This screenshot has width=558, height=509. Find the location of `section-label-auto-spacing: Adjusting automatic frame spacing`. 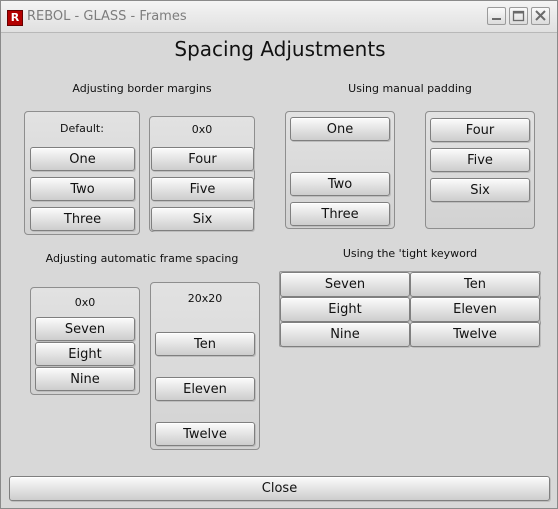

section-label-auto-spacing: Adjusting automatic frame spacing is located at coordinates (142, 258).